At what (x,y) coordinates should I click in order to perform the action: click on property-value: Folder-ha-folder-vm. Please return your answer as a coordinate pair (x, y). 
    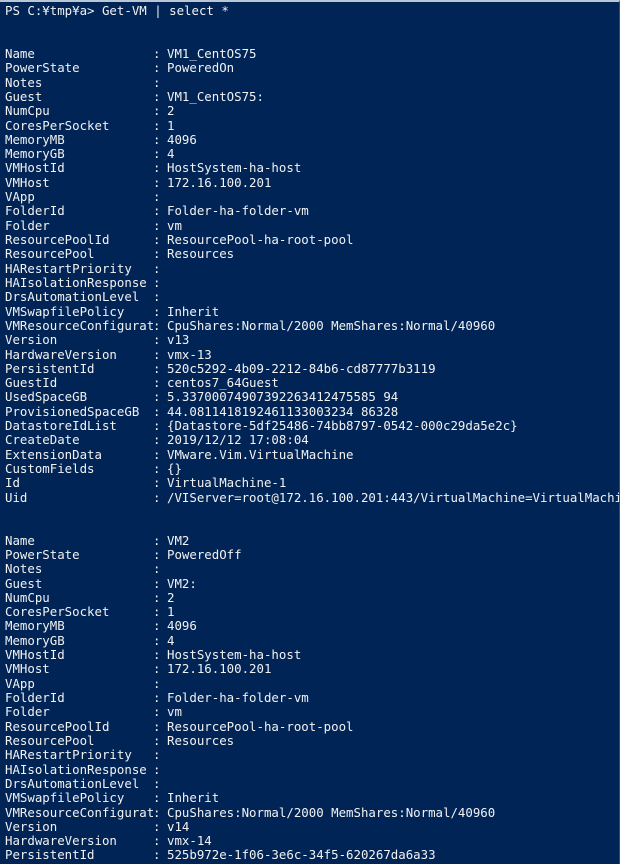
    Looking at the image, I should click on (238, 697).